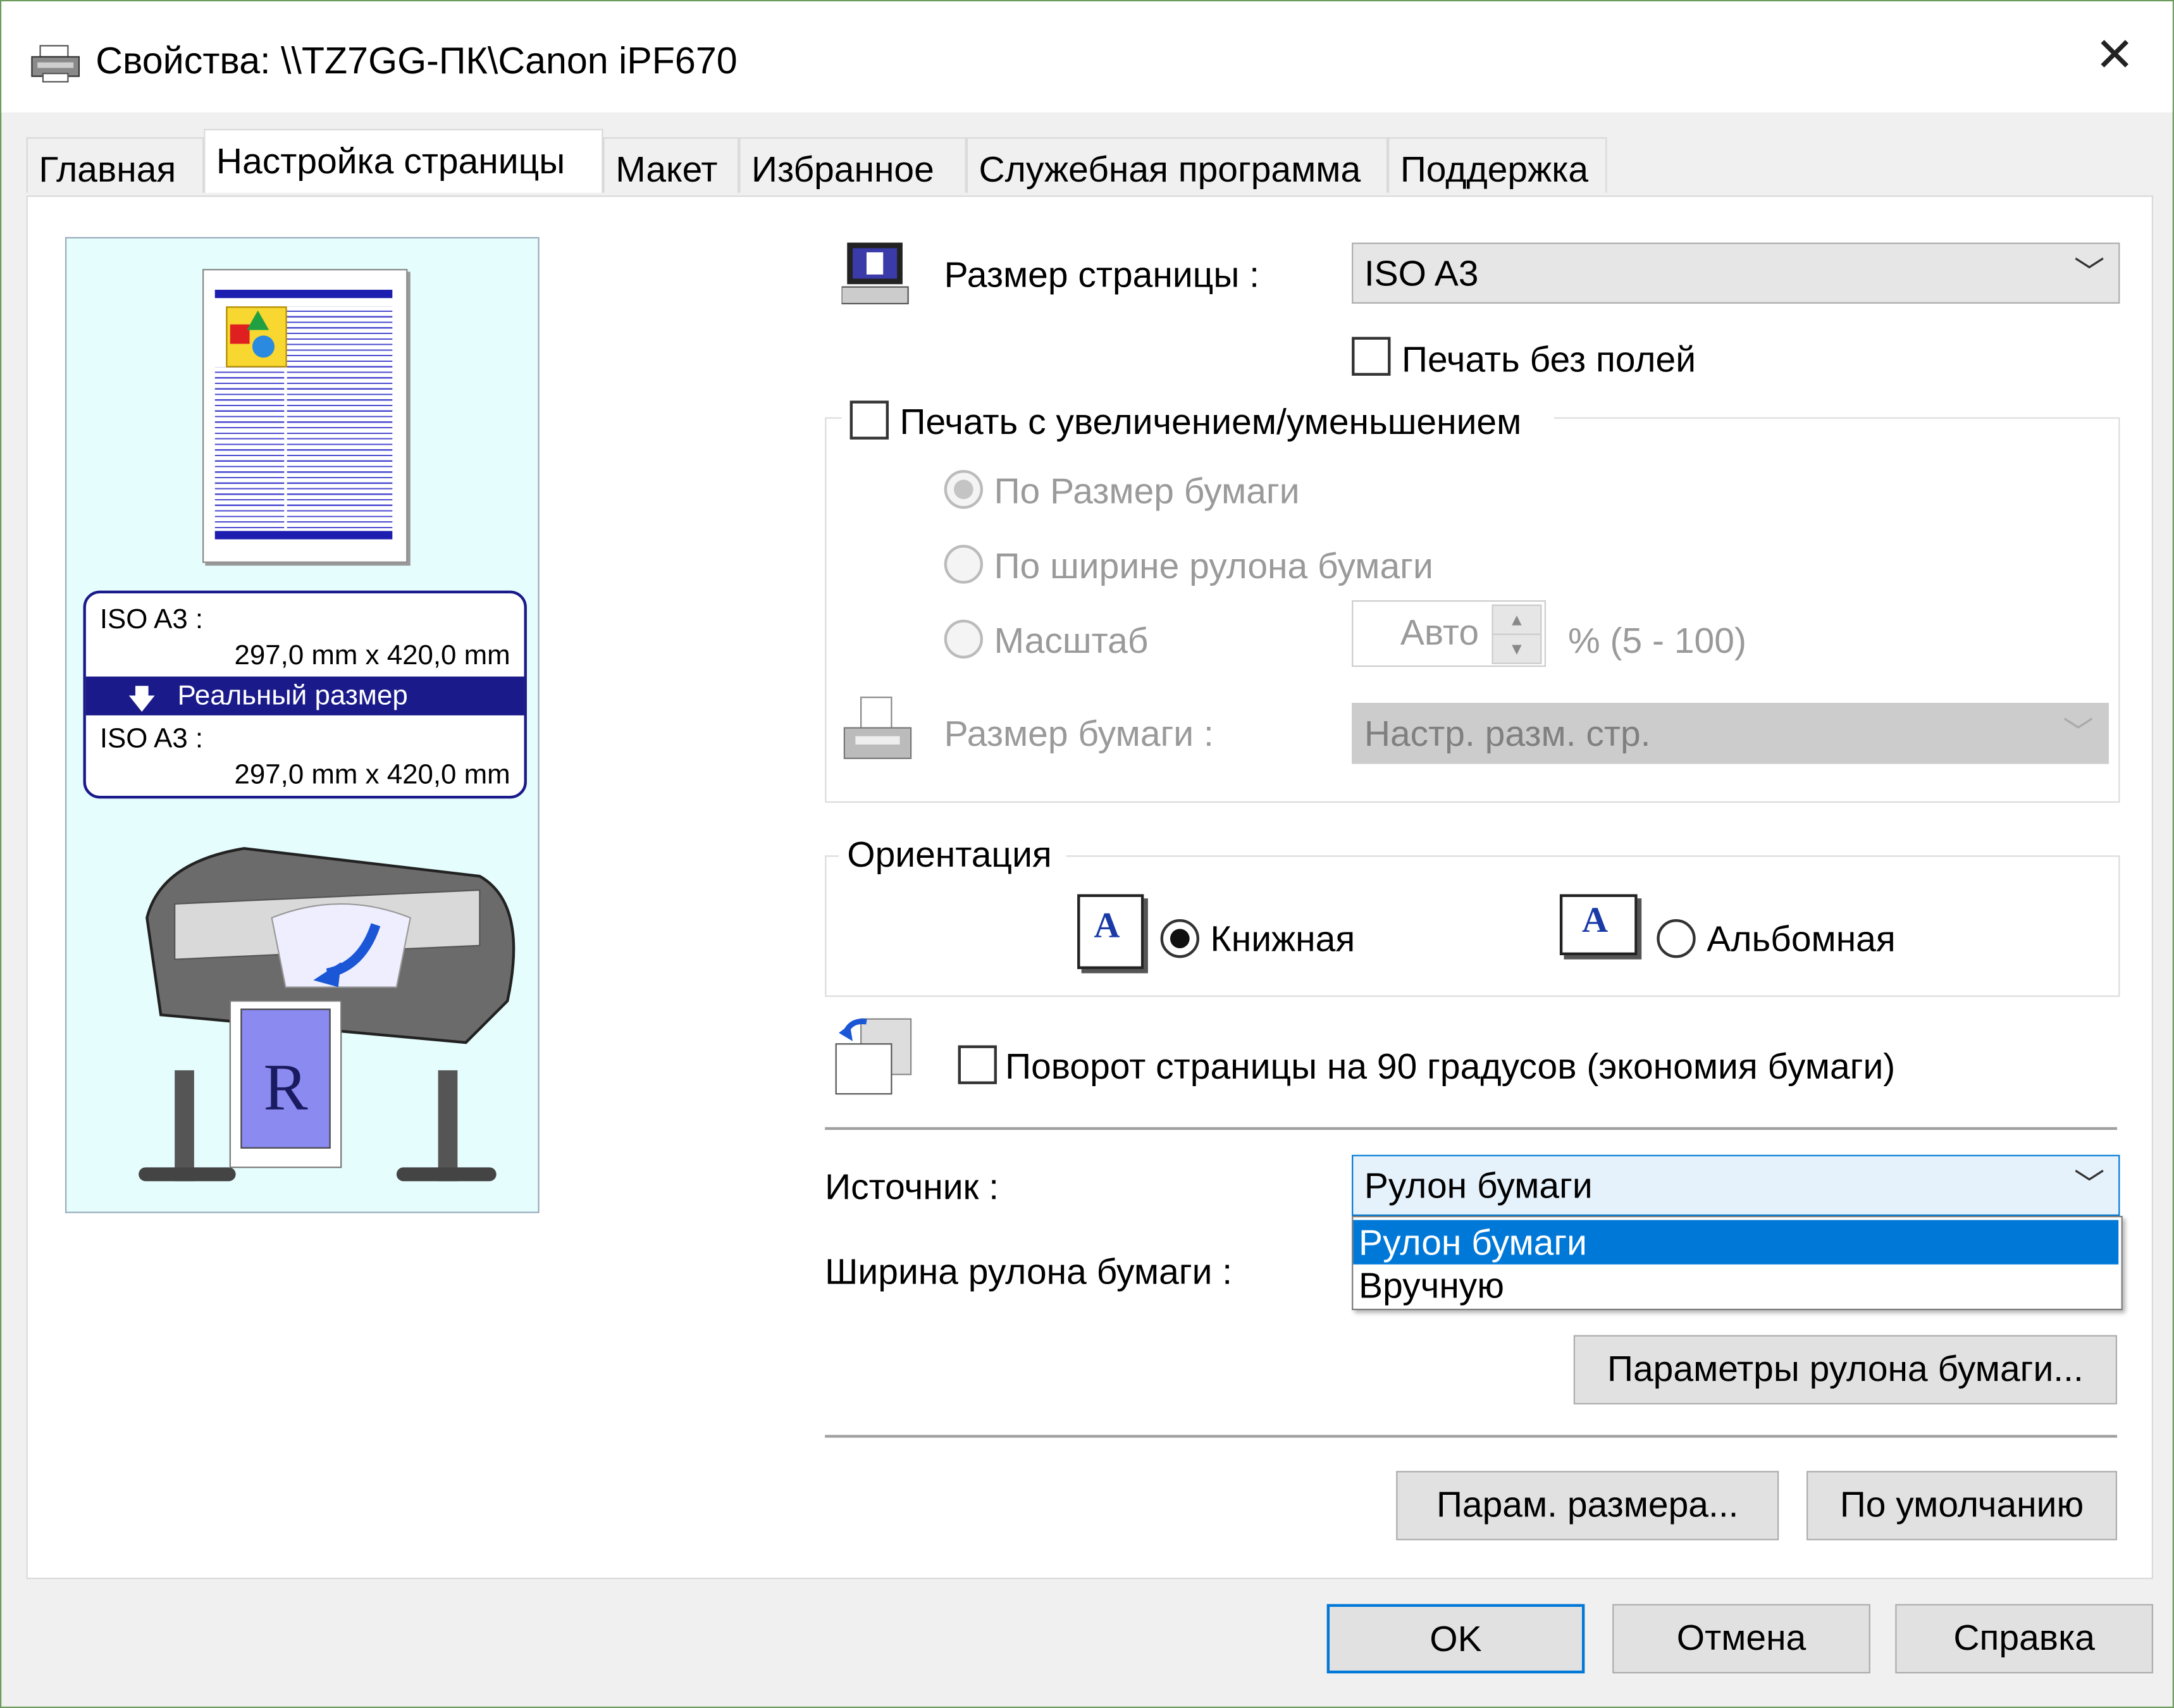 The height and width of the screenshot is (1708, 2174). What do you see at coordinates (417, 61) in the screenshot?
I see `window-title: Свойства: \\TZ7GG-ПК\Canon iPF670` at bounding box center [417, 61].